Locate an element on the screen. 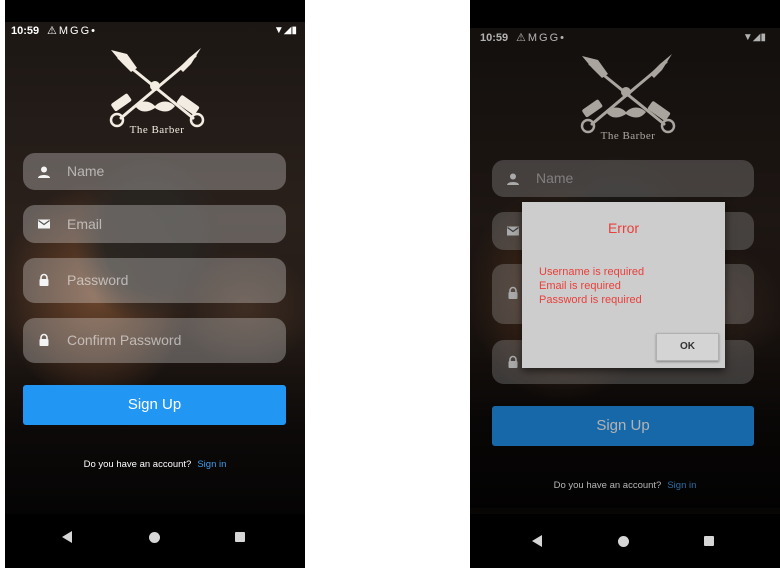  ok-button: OK is located at coordinates (687, 347).